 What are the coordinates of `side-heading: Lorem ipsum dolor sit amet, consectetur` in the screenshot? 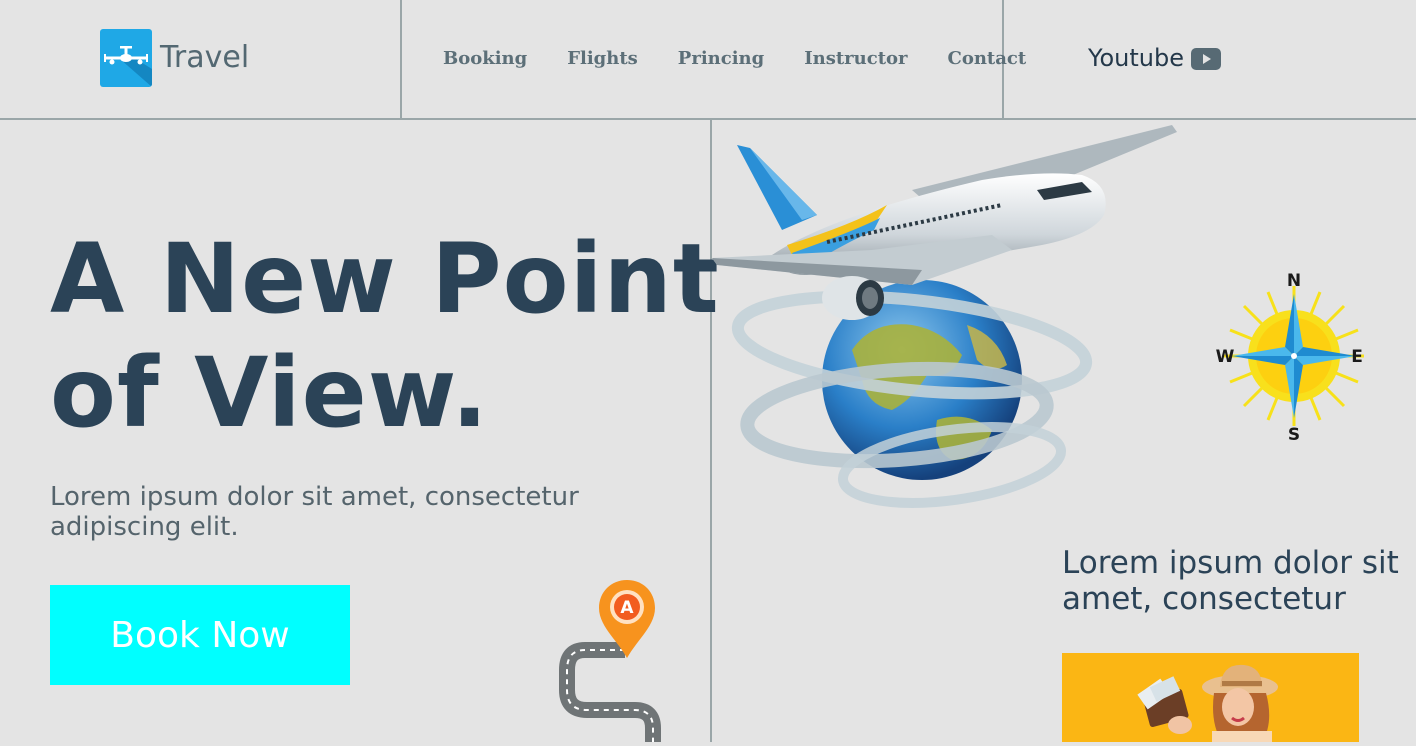 It's located at (1239, 581).